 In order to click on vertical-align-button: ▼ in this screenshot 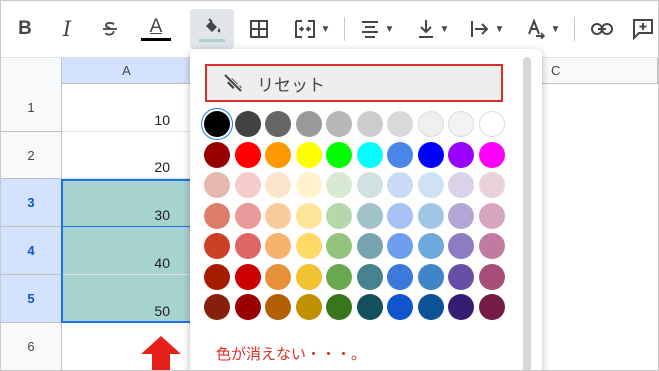, I will do `click(433, 29)`.